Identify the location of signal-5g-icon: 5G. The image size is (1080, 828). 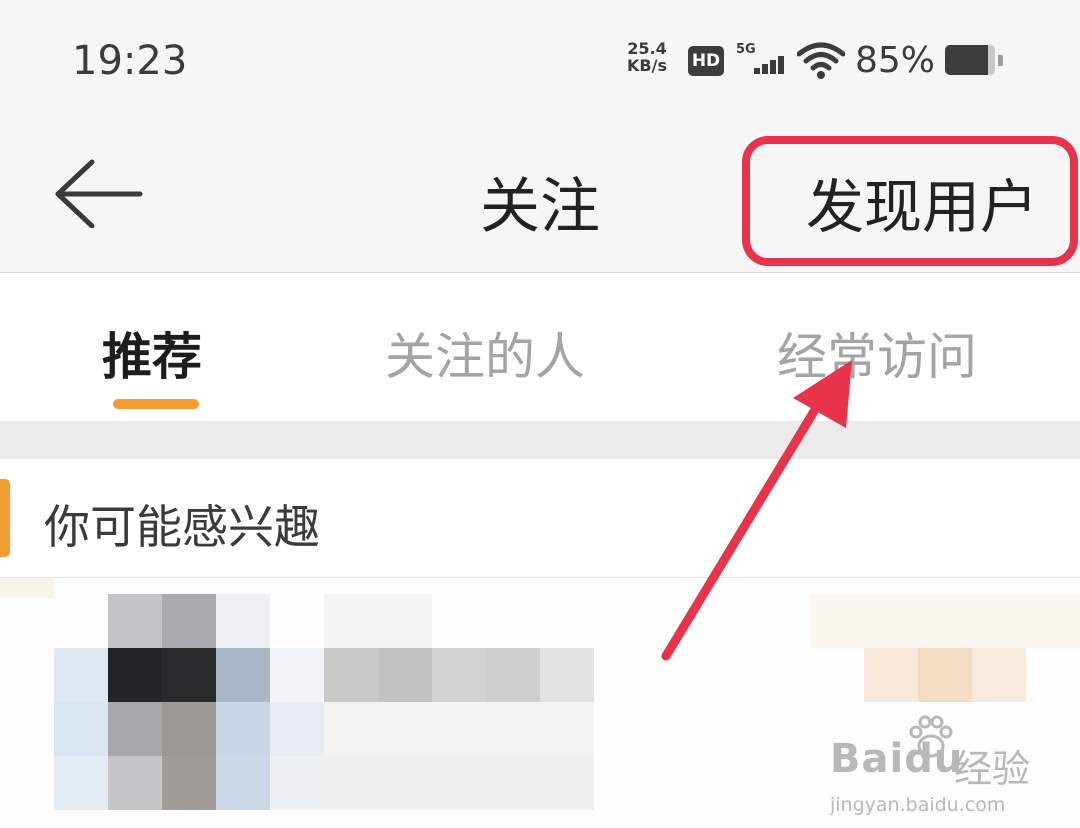
(760, 59).